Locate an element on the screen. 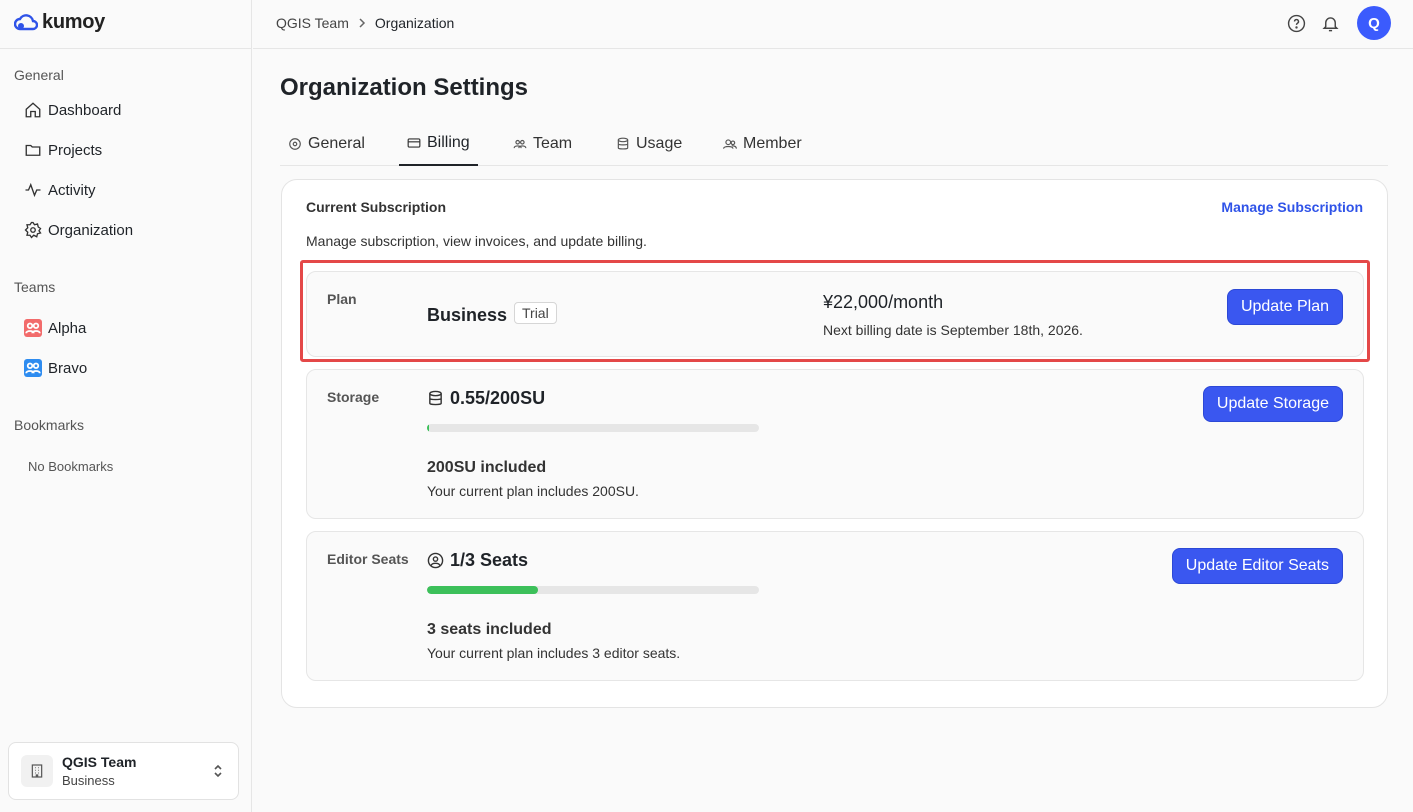 The image size is (1413, 812). page-title: Organization Settings is located at coordinates (404, 87).